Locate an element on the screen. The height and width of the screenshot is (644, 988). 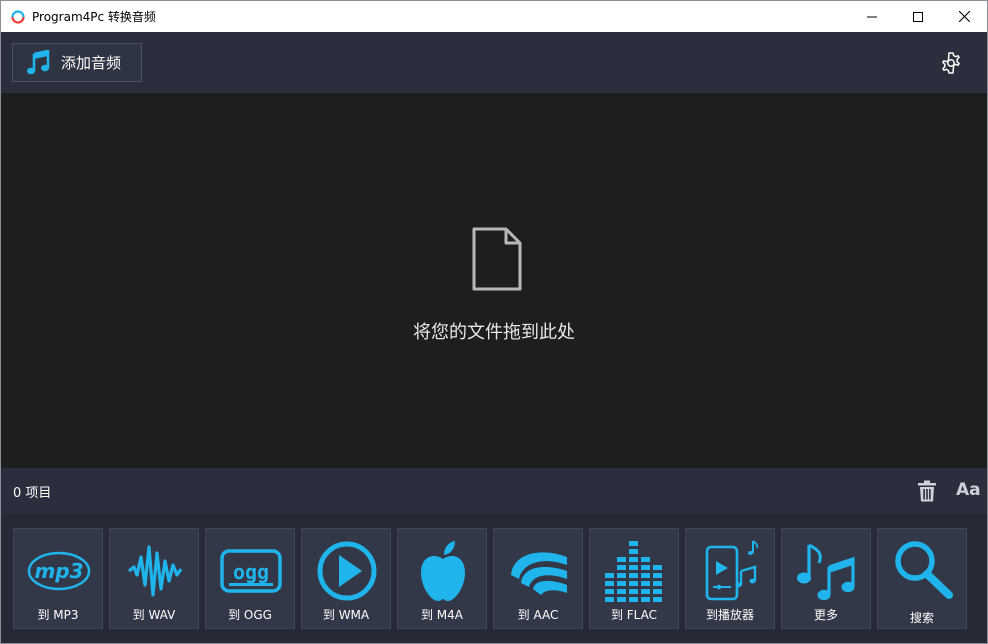
svg-text: mp3 is located at coordinates (58, 571).